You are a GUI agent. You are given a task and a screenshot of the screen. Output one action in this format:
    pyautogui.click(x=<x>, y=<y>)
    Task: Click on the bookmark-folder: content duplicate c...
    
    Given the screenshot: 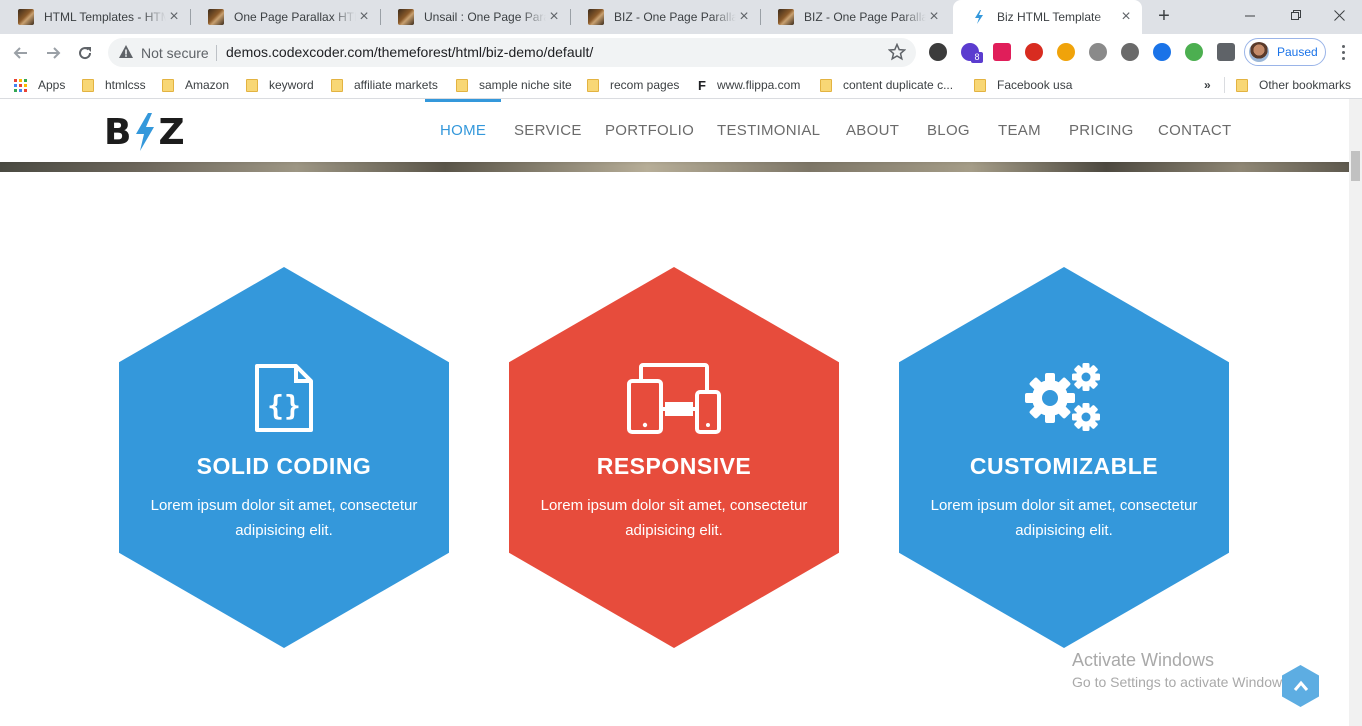 What is the action you would take?
    pyautogui.click(x=886, y=85)
    